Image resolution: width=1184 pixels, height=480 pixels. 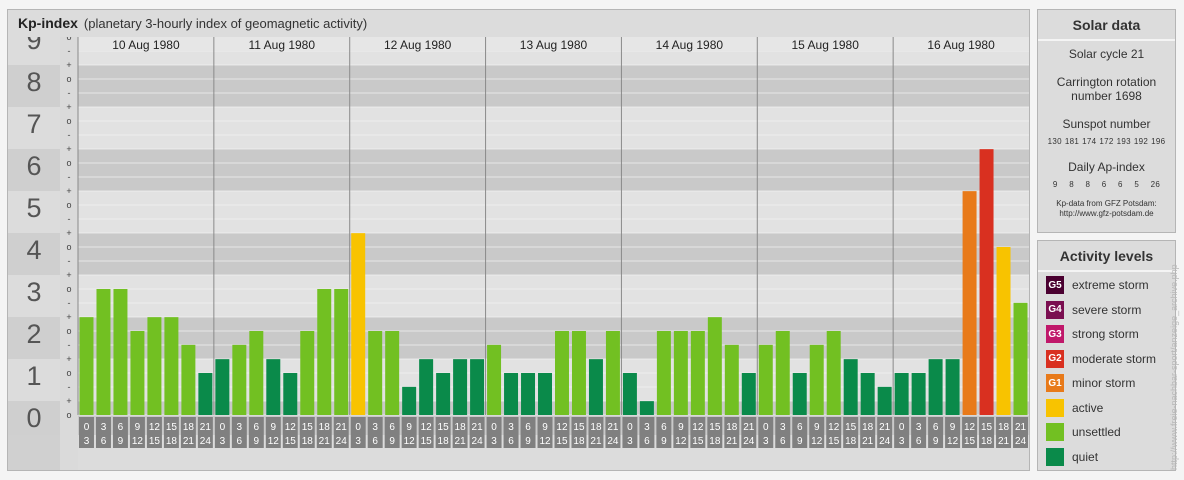 What do you see at coordinates (1106, 141) in the screenshot?
I see `sunspot-values: 130 181 174 172 193 192 196` at bounding box center [1106, 141].